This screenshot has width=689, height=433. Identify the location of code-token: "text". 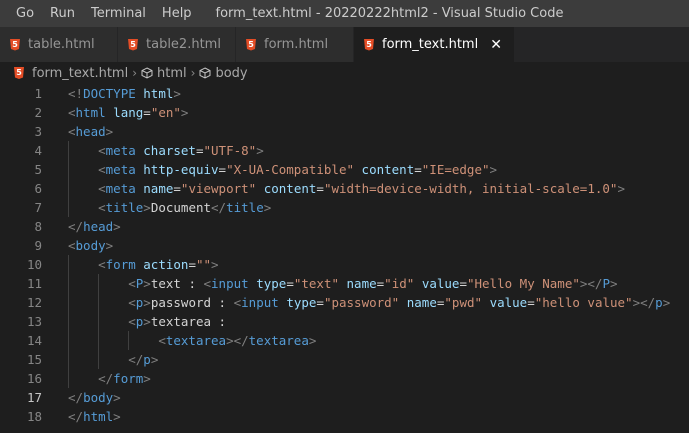
(316, 283).